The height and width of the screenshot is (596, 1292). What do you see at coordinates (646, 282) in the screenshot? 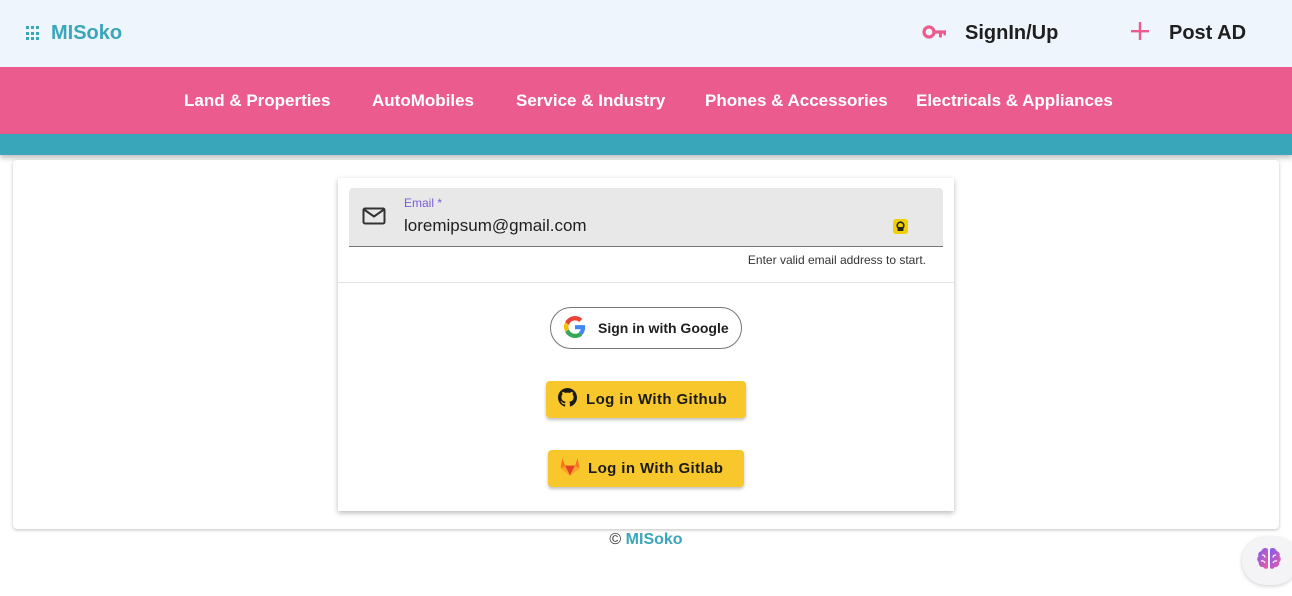
I see `card-divider` at bounding box center [646, 282].